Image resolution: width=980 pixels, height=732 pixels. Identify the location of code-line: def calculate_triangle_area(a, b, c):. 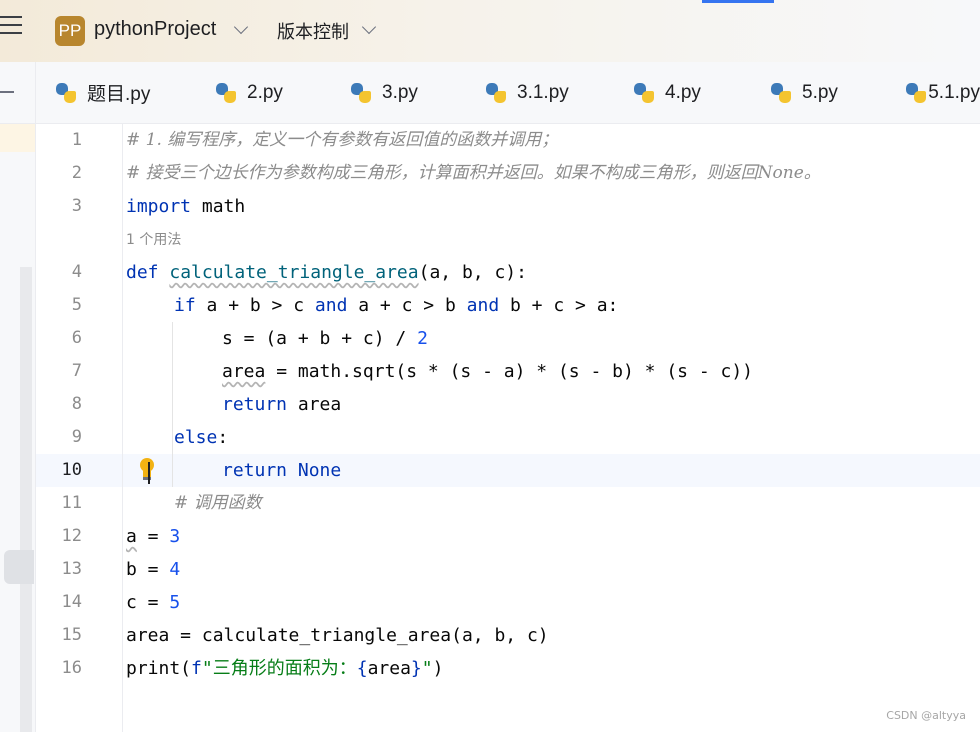
(326, 272).